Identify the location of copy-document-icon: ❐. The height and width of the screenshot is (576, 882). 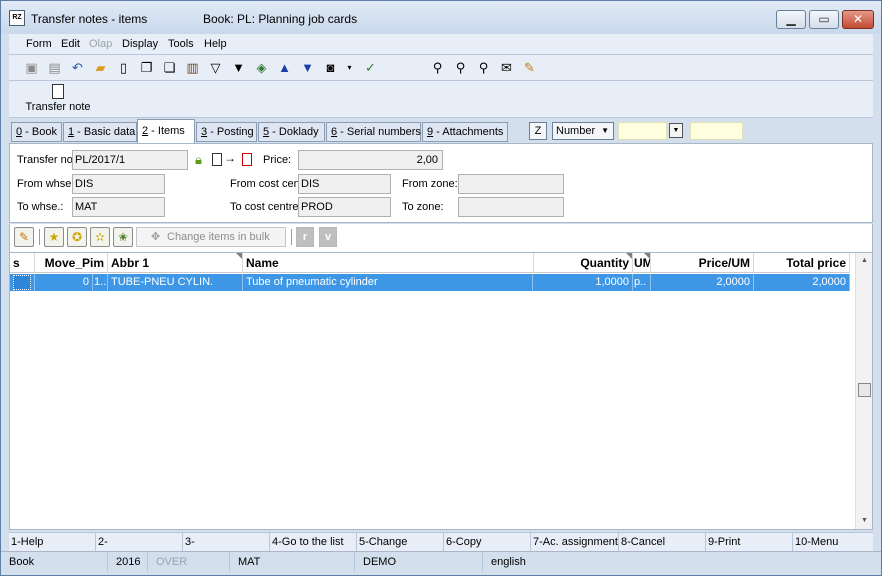
(146, 67).